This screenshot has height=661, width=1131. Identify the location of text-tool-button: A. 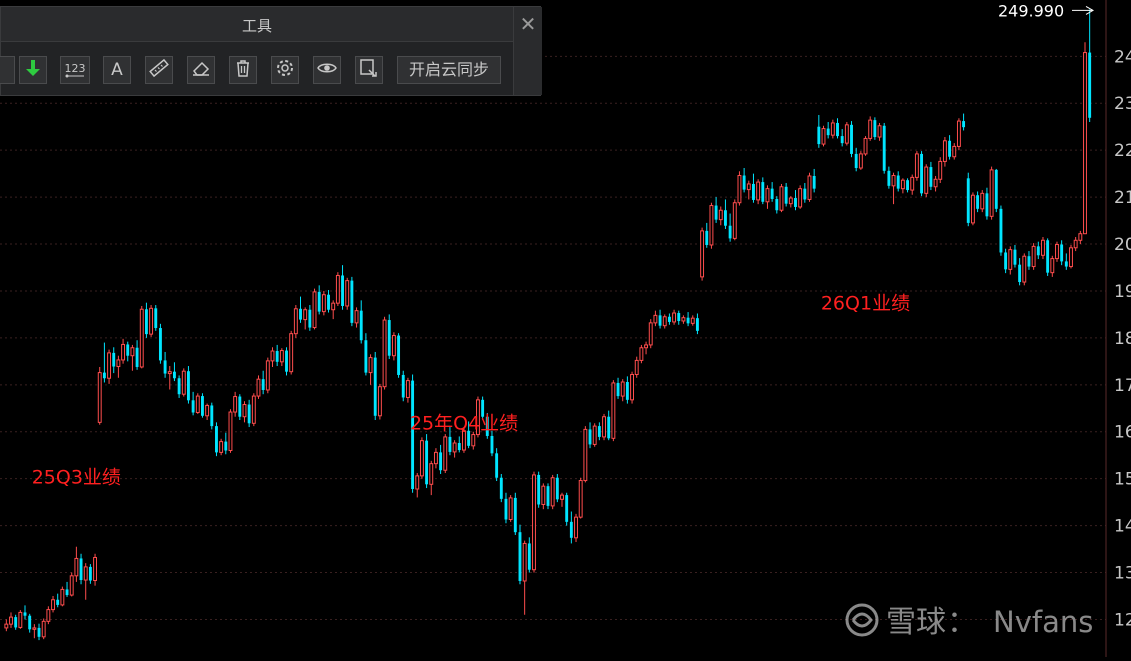
(117, 70).